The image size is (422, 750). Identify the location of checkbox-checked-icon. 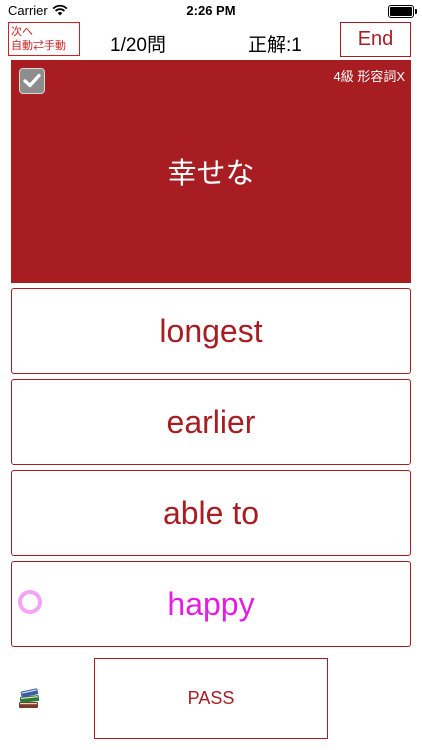
(32, 81).